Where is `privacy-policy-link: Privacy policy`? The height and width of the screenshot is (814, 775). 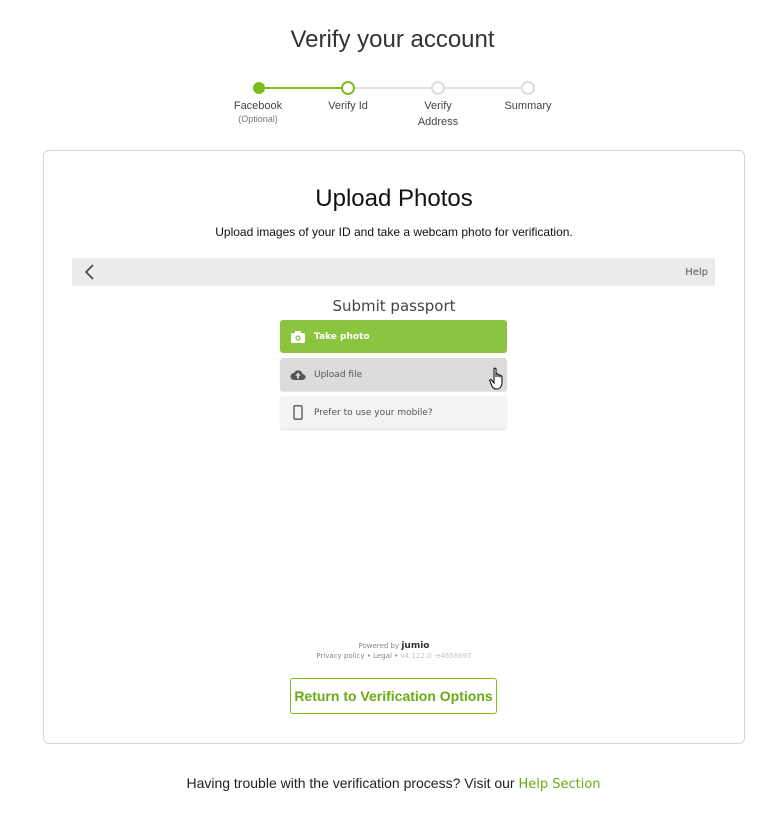 privacy-policy-link: Privacy policy is located at coordinates (340, 656).